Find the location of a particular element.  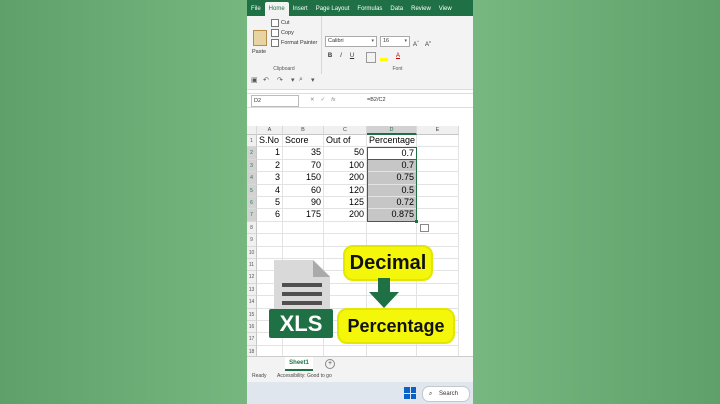

cell-a9 is located at coordinates (270, 240).